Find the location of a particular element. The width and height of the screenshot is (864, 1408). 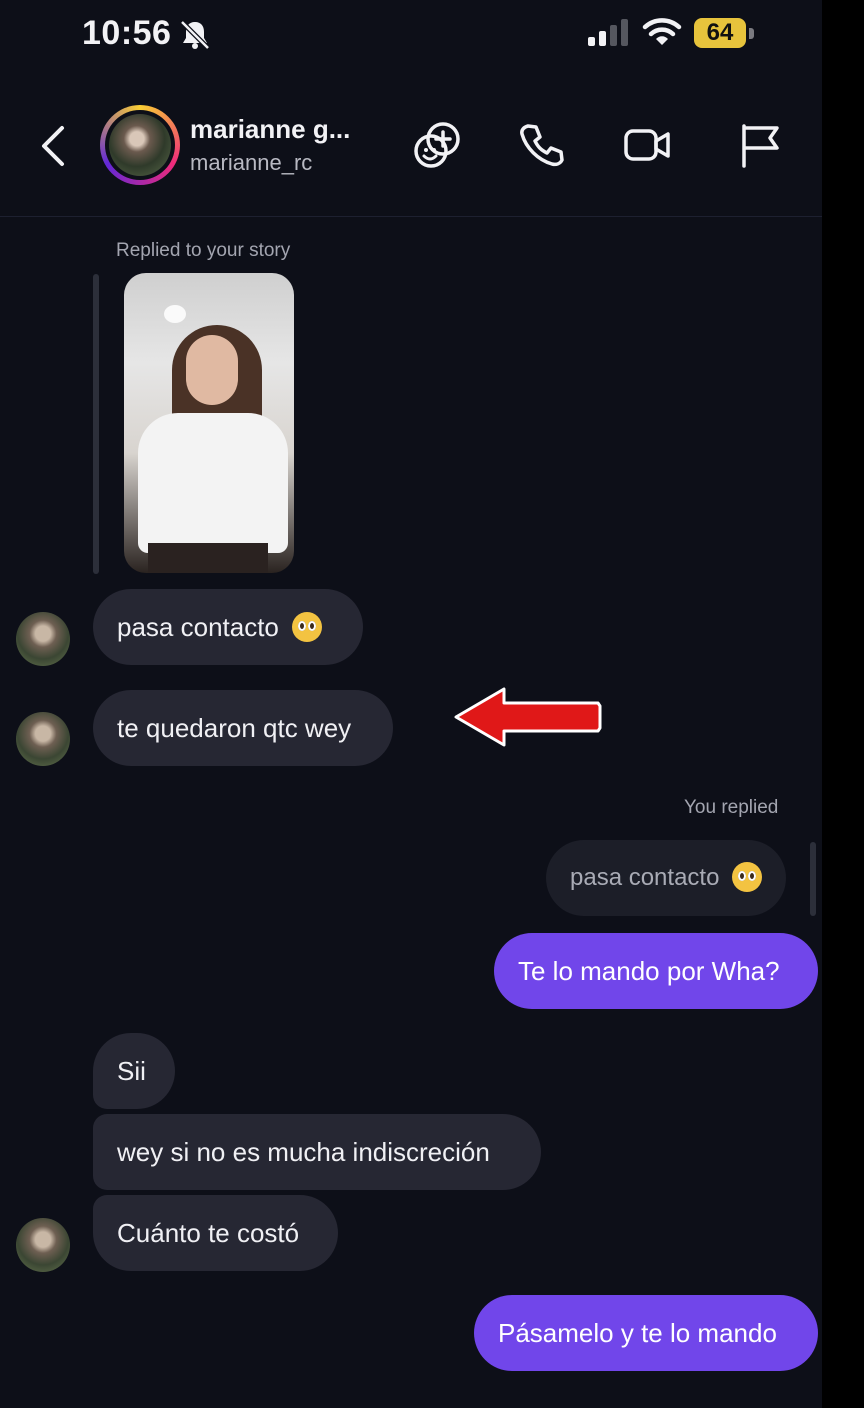

battery-nub is located at coordinates (751, 33).